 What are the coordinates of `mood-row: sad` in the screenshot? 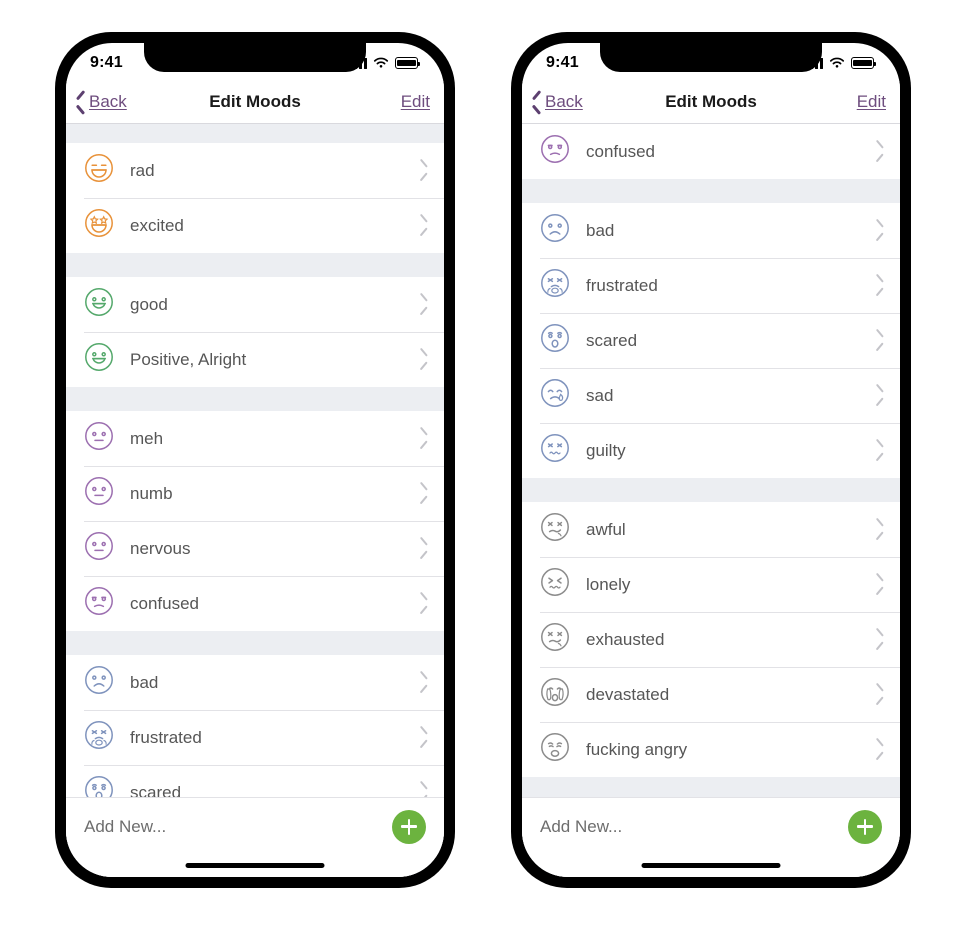 It's located at (711, 395).